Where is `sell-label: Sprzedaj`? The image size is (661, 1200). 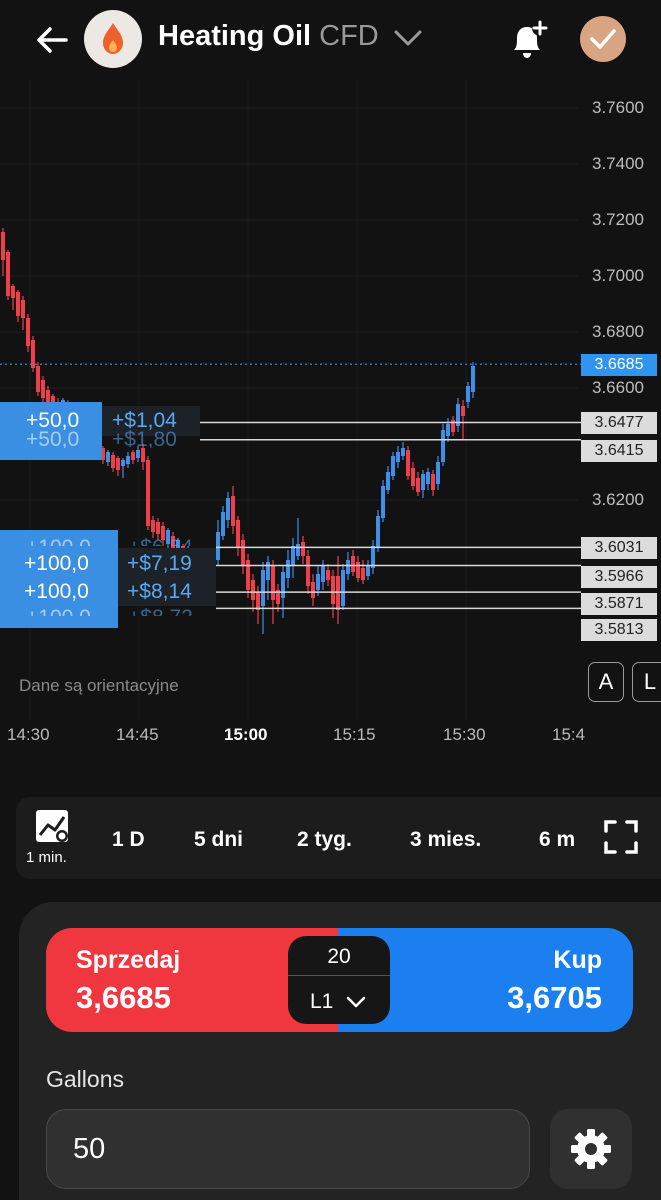
sell-label: Sprzedaj is located at coordinates (128, 960).